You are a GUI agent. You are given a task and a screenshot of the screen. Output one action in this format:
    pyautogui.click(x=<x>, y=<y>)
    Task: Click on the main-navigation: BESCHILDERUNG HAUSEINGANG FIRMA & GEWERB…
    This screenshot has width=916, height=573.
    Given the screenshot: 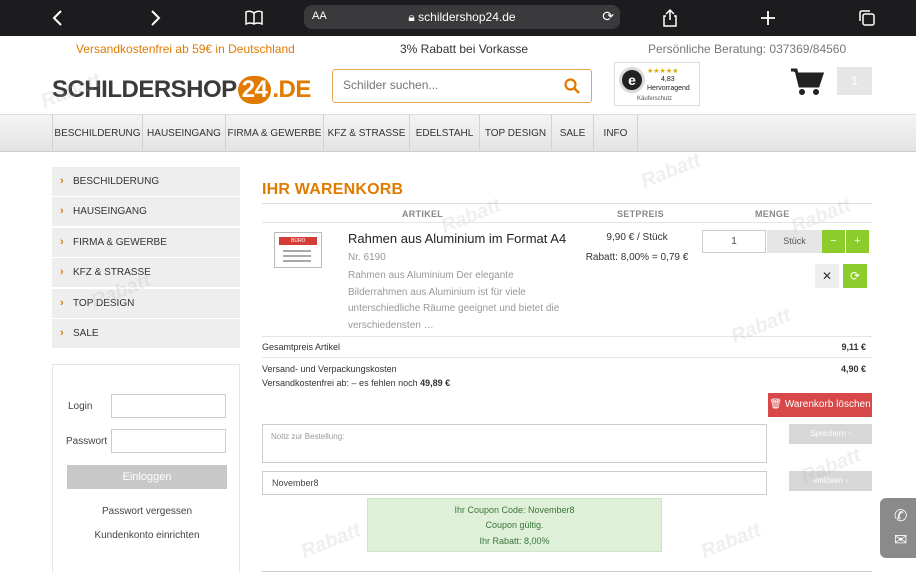 What is the action you would take?
    pyautogui.click(x=458, y=133)
    